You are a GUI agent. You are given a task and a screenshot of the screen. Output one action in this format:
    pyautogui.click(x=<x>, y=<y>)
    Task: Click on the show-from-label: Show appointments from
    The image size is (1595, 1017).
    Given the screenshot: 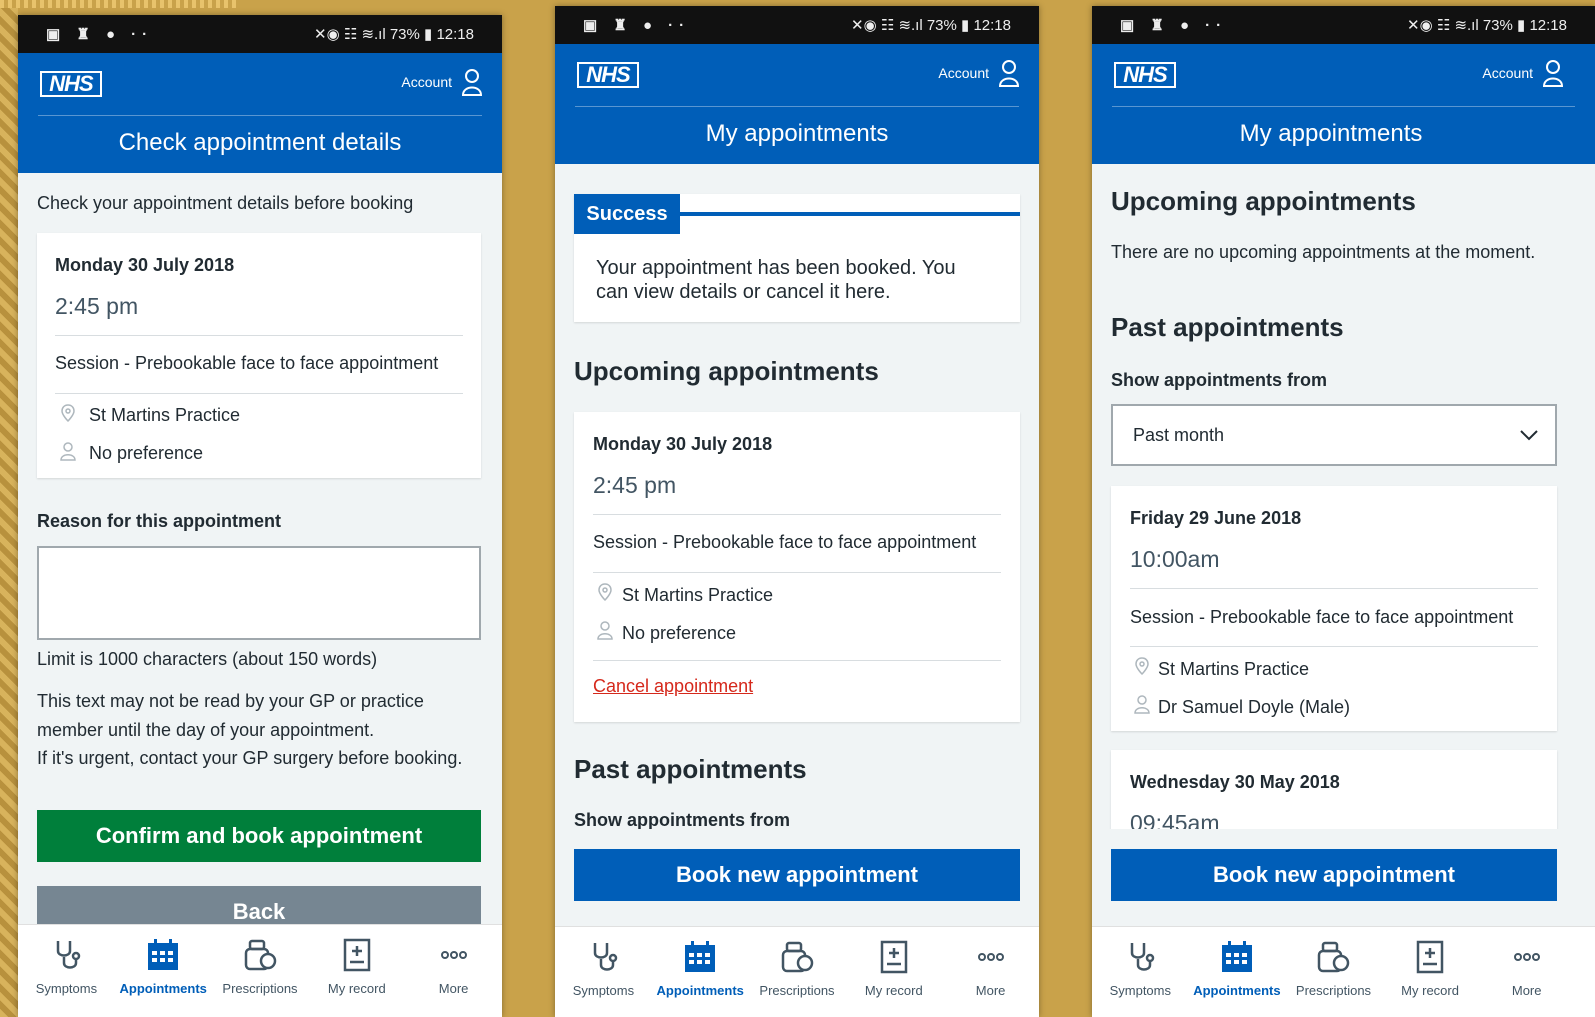 What is the action you would take?
    pyautogui.click(x=682, y=820)
    